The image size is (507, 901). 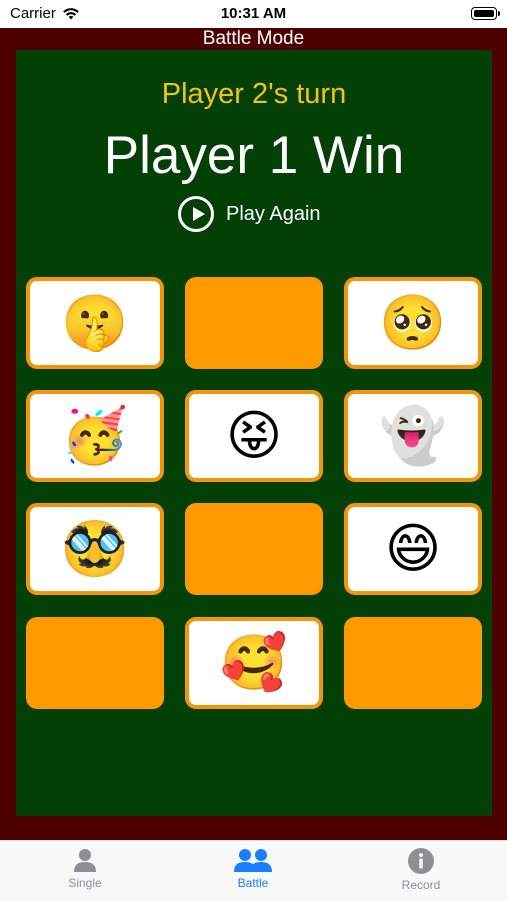 What do you see at coordinates (253, 883) in the screenshot?
I see `tab-label: Battle` at bounding box center [253, 883].